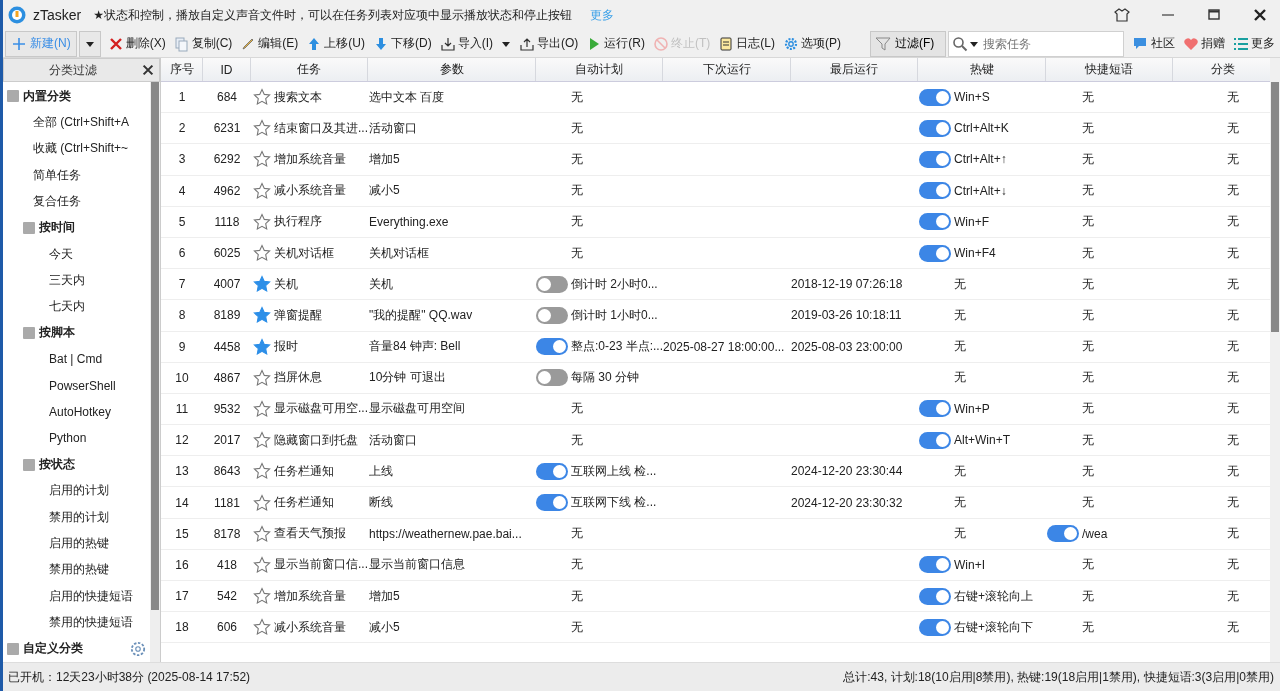 This screenshot has width=1280, height=691. What do you see at coordinates (136, 43) in the screenshot?
I see `toolbar-button: 删除(X)` at bounding box center [136, 43].